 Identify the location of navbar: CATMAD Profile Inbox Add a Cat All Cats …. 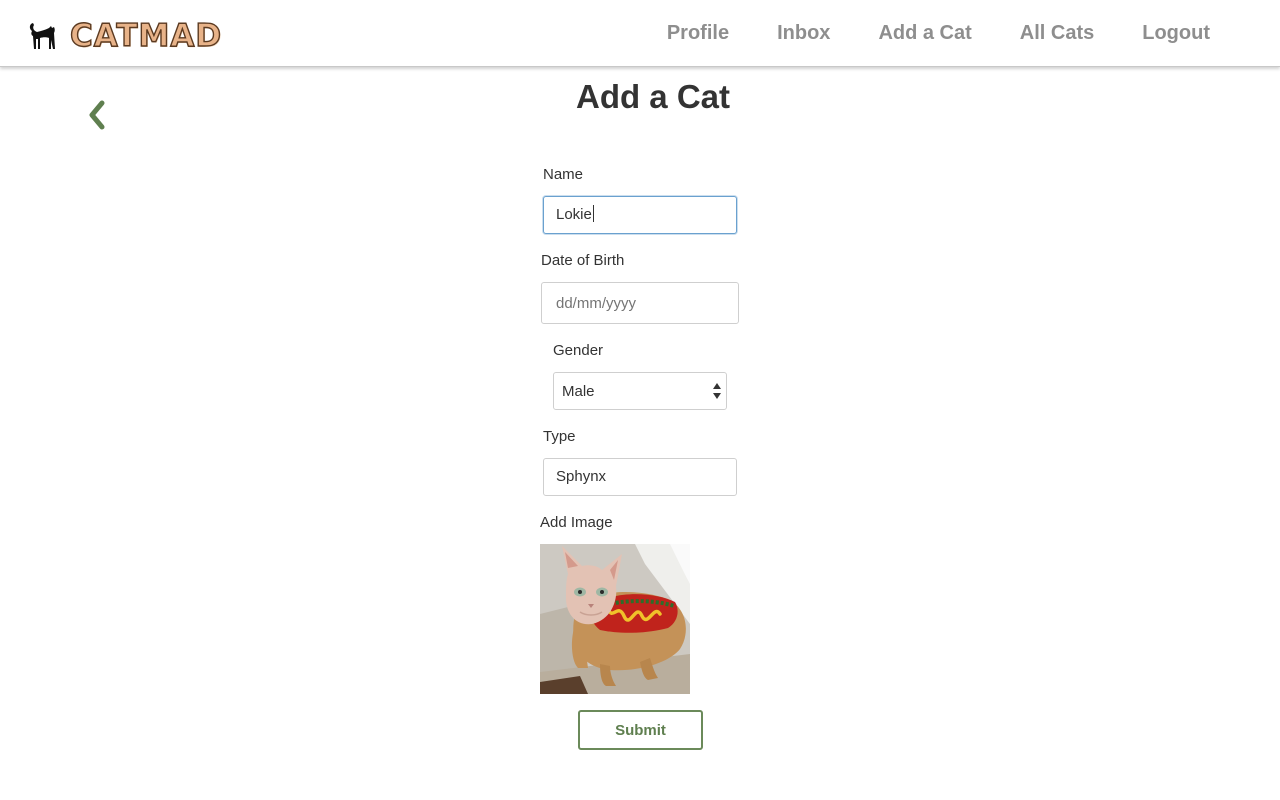
(640, 33).